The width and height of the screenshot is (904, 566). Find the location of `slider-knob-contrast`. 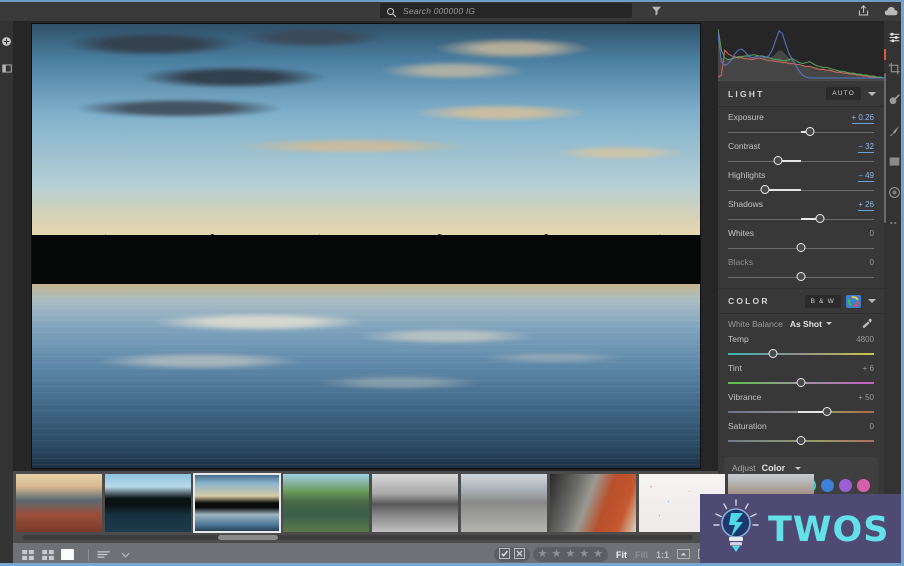

slider-knob-contrast is located at coordinates (778, 160).